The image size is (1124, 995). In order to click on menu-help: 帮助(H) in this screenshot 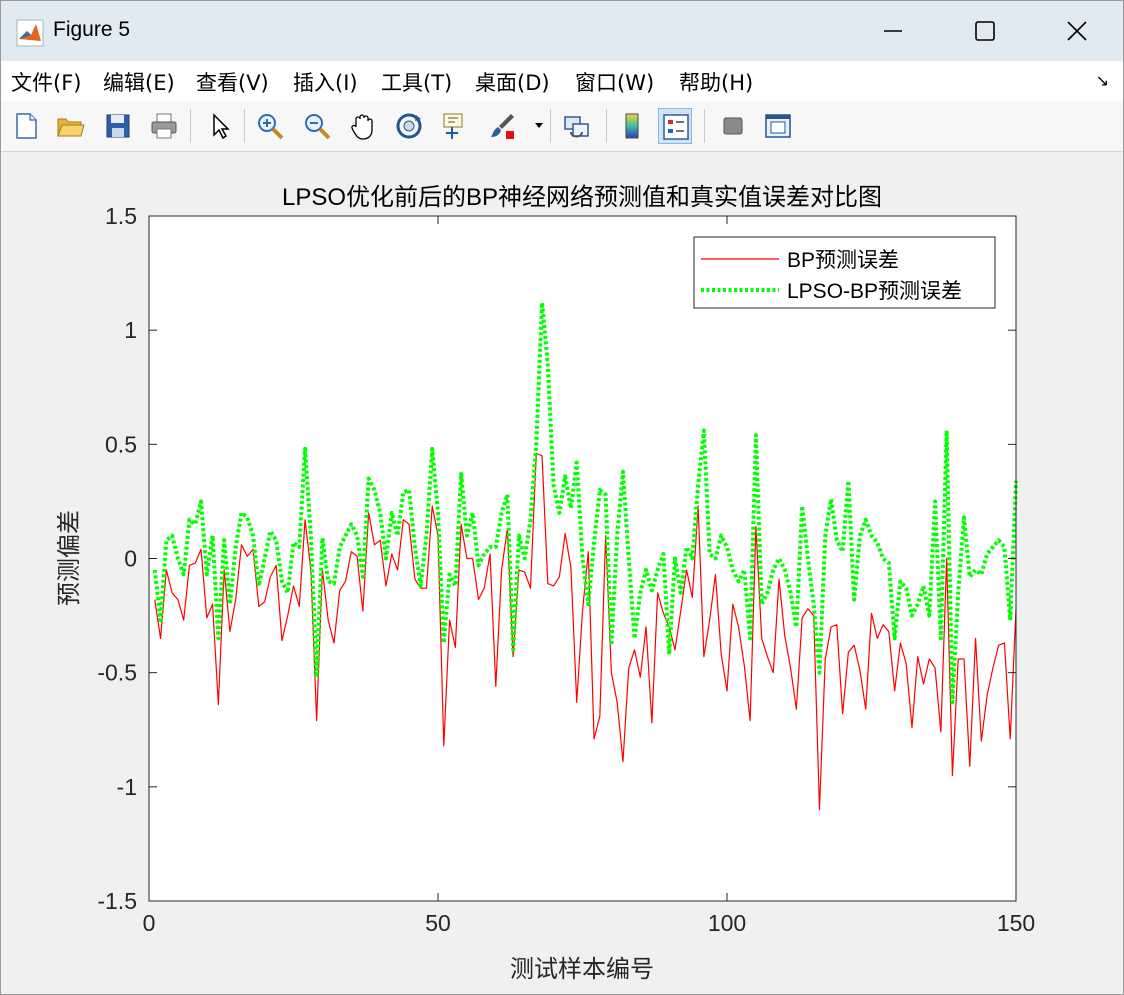, I will do `click(716, 82)`.